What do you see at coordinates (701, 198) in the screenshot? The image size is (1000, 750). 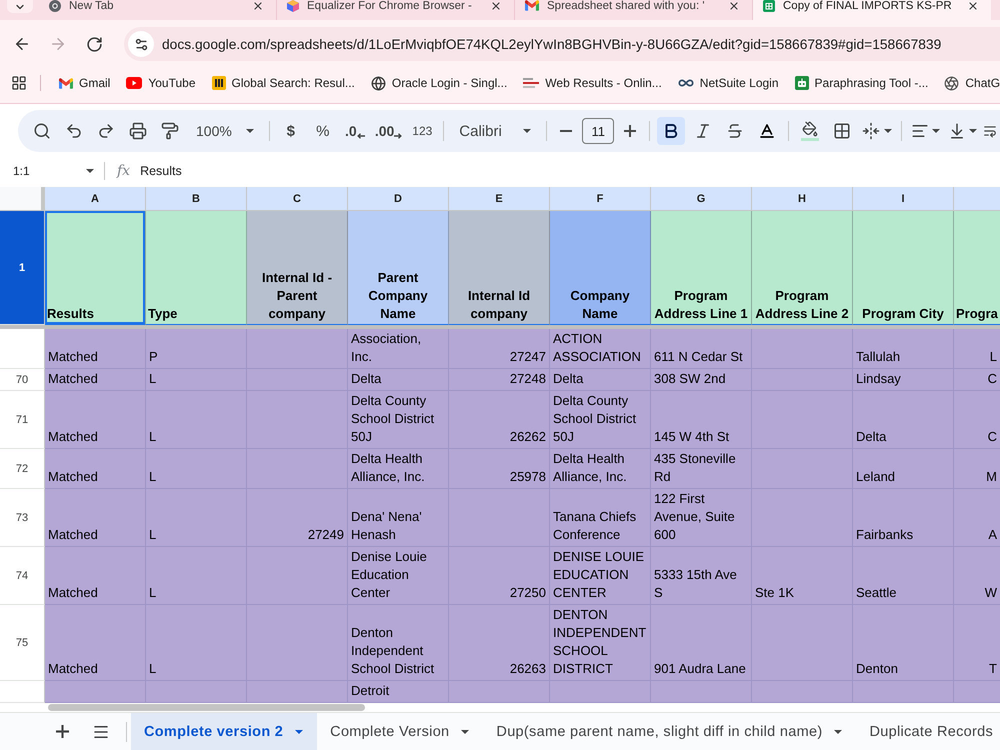 I see `column-header: G` at bounding box center [701, 198].